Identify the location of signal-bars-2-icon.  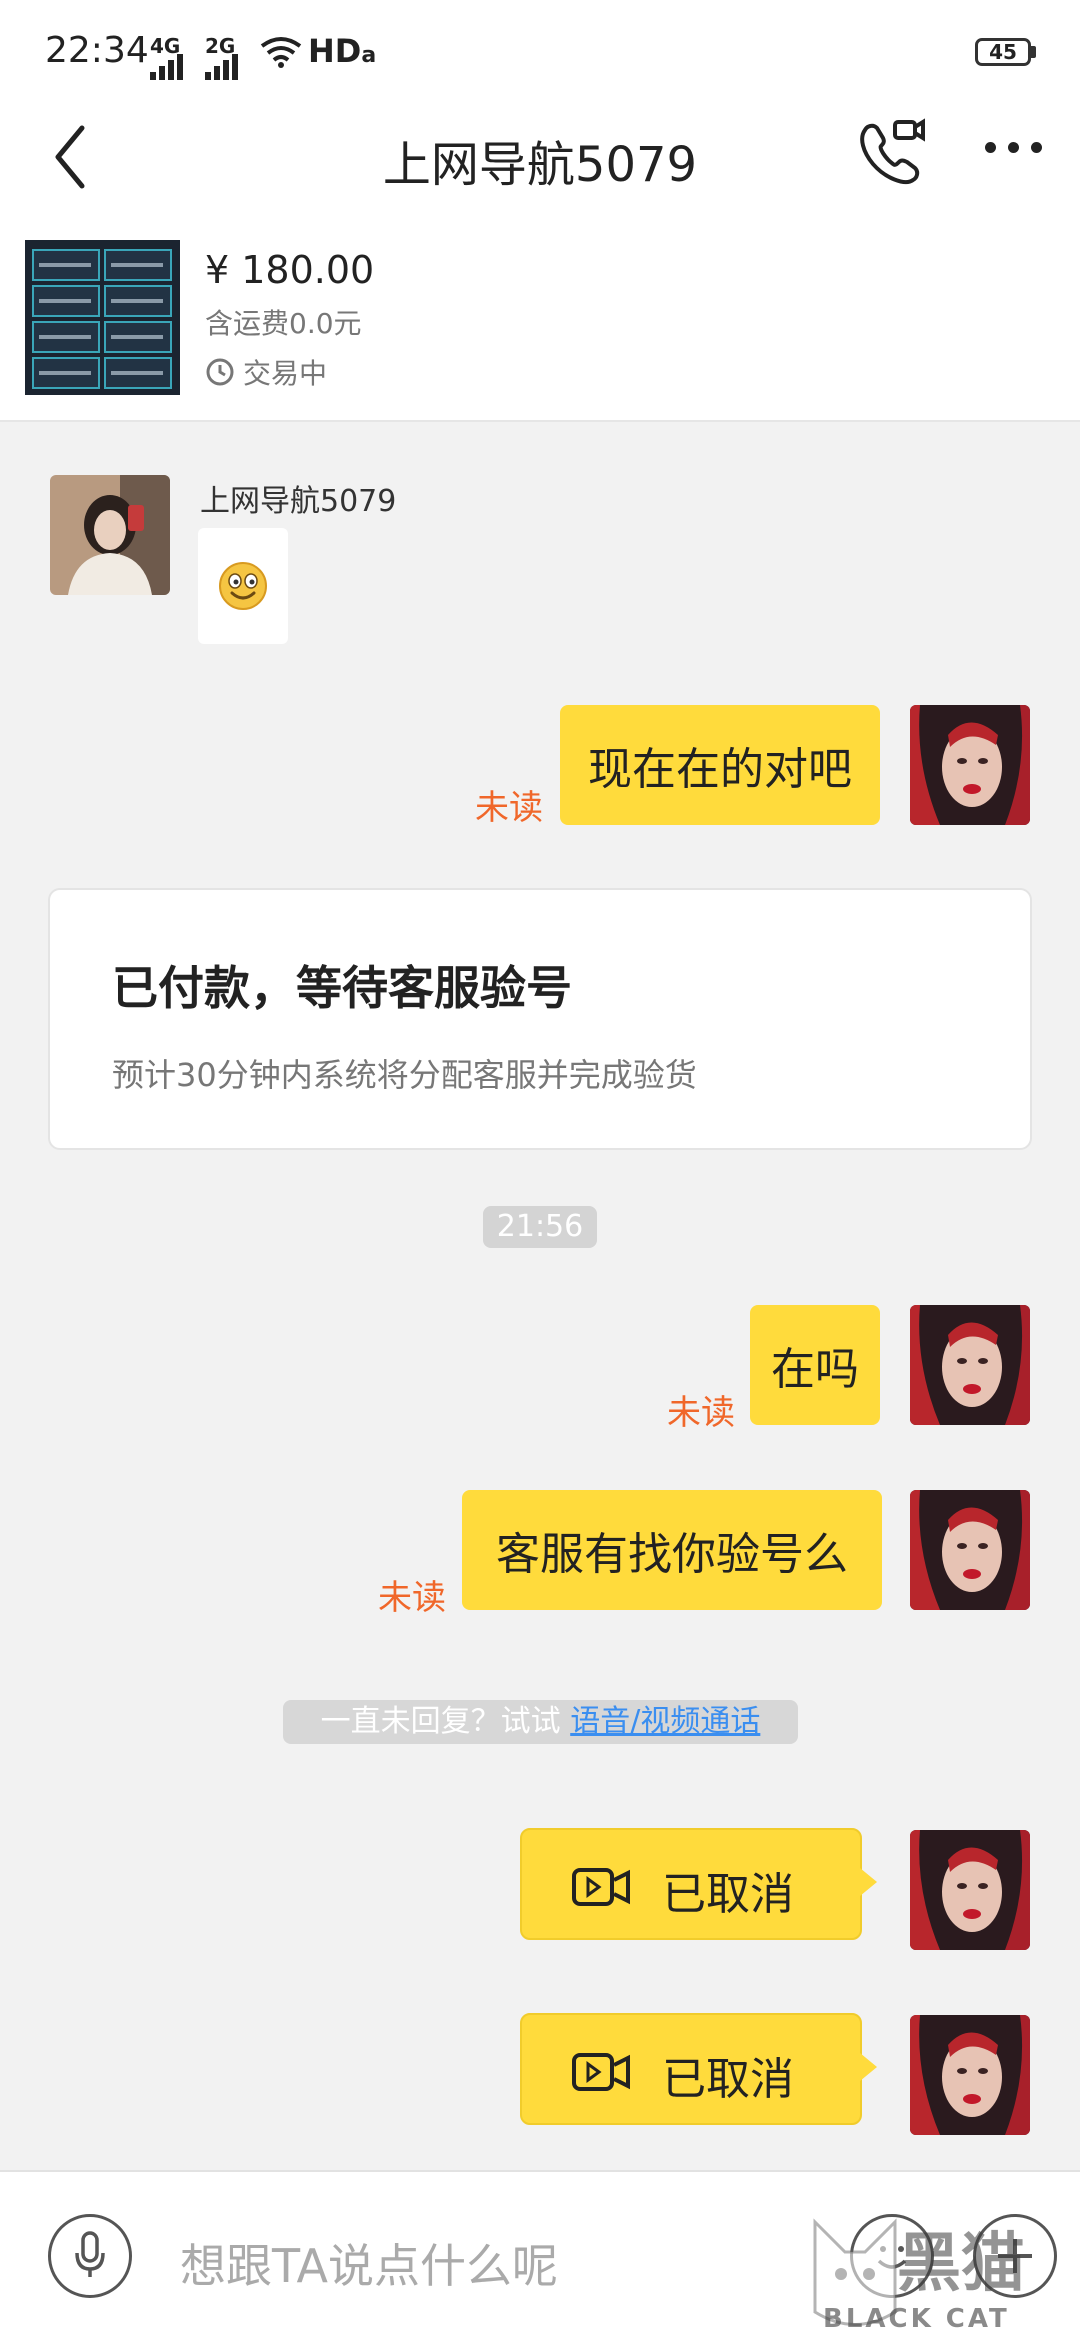
(221, 65).